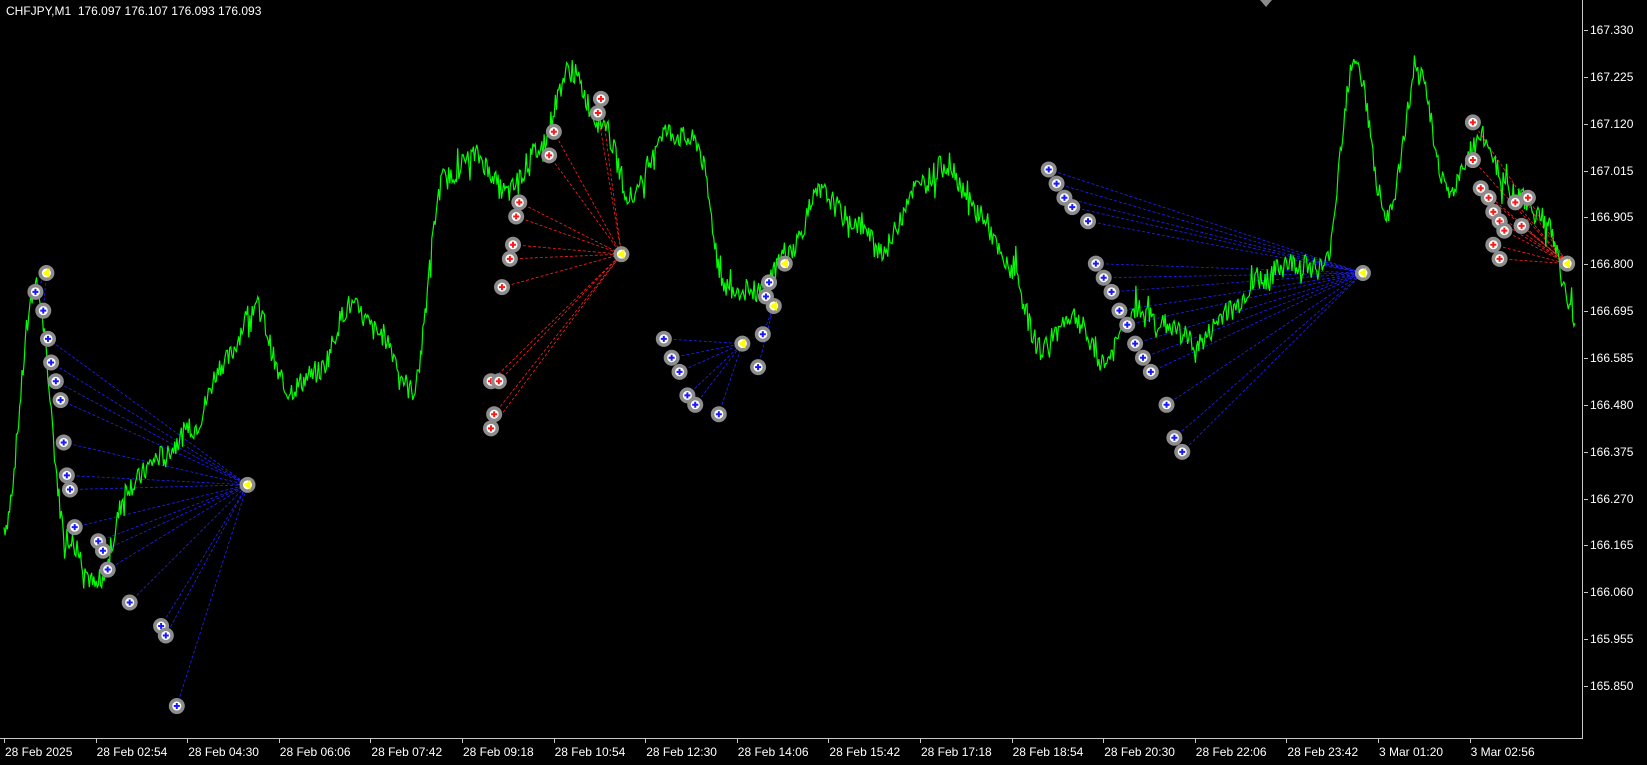 Image resolution: width=1647 pixels, height=765 pixels. What do you see at coordinates (1612, 30) in the screenshot?
I see `price-axis-label: 167.330` at bounding box center [1612, 30].